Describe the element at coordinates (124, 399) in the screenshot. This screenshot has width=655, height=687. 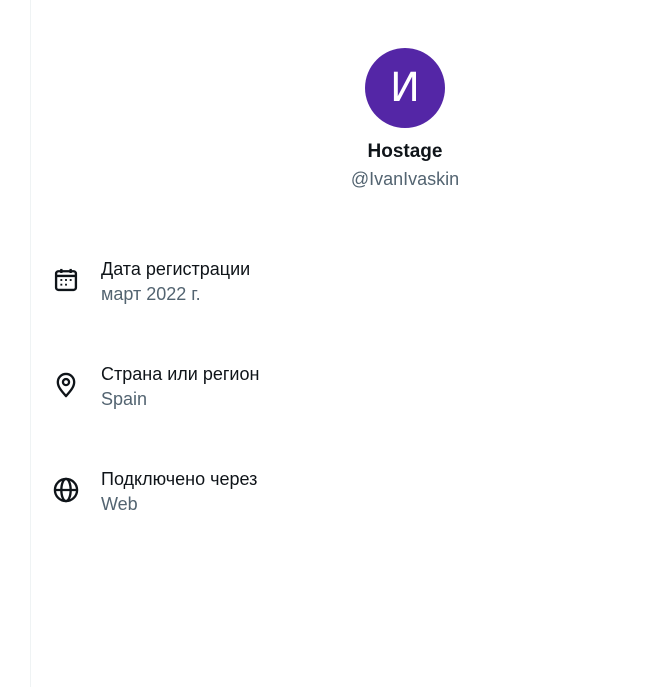
I see `info-value: Spain` at that location.